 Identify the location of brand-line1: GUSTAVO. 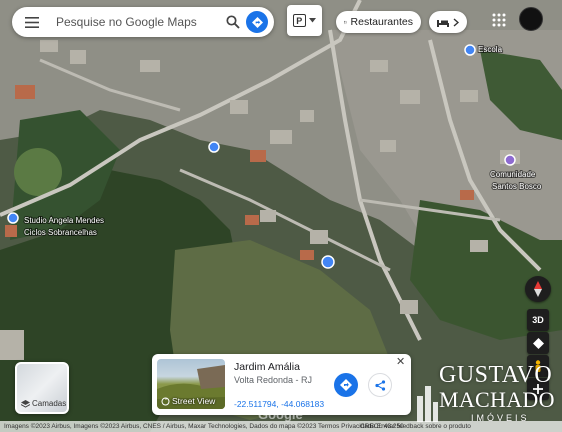
(496, 375).